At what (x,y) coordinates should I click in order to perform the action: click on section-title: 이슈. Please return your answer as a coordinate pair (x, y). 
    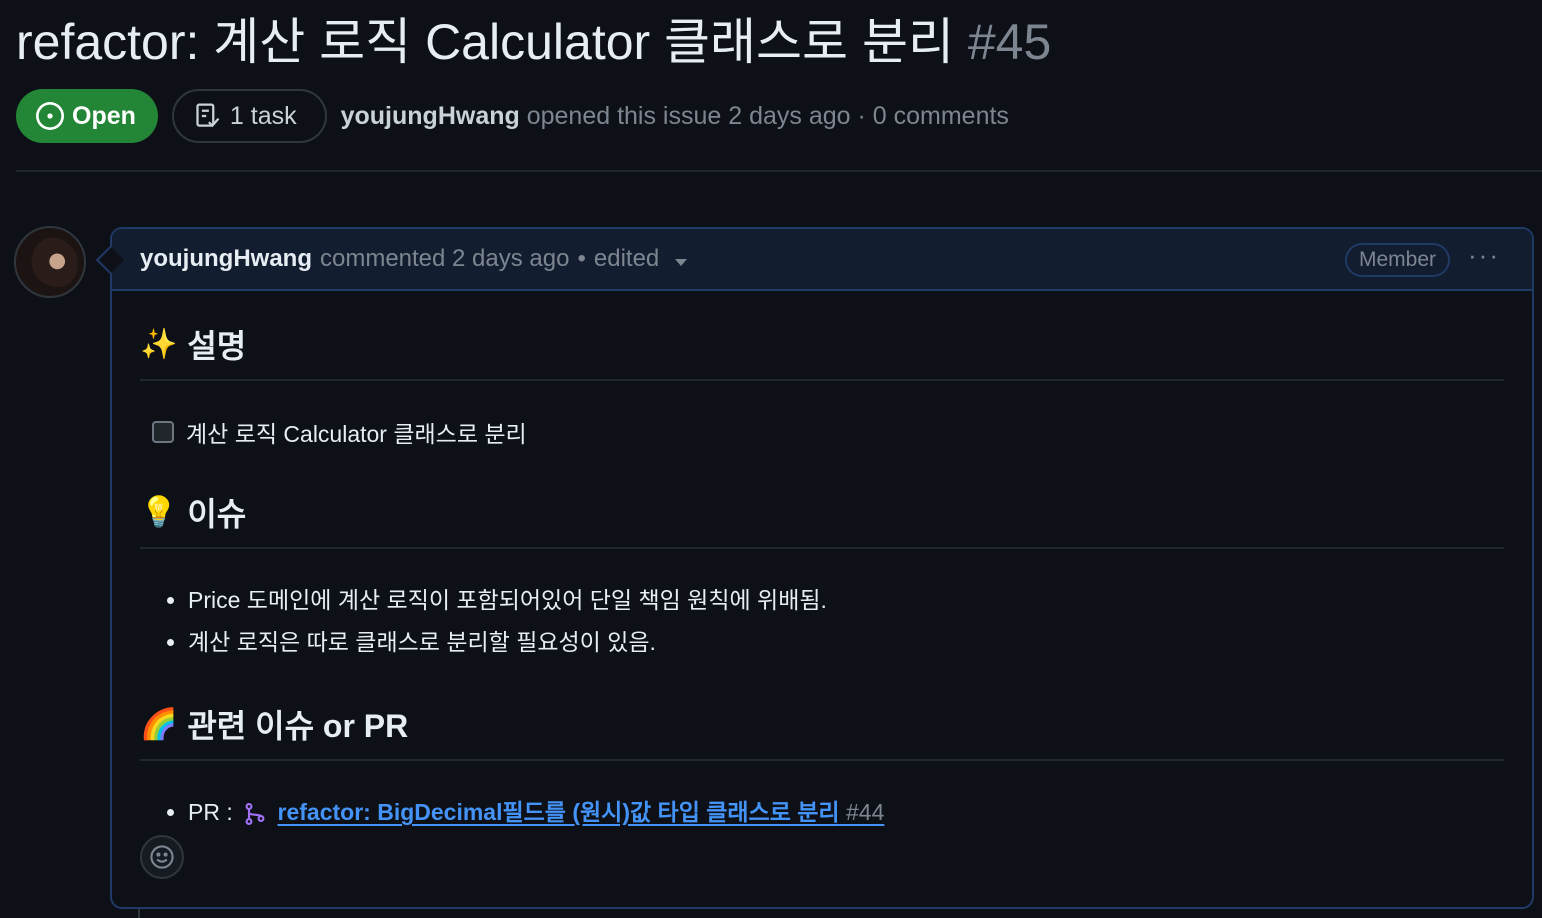
    Looking at the image, I should click on (217, 514).